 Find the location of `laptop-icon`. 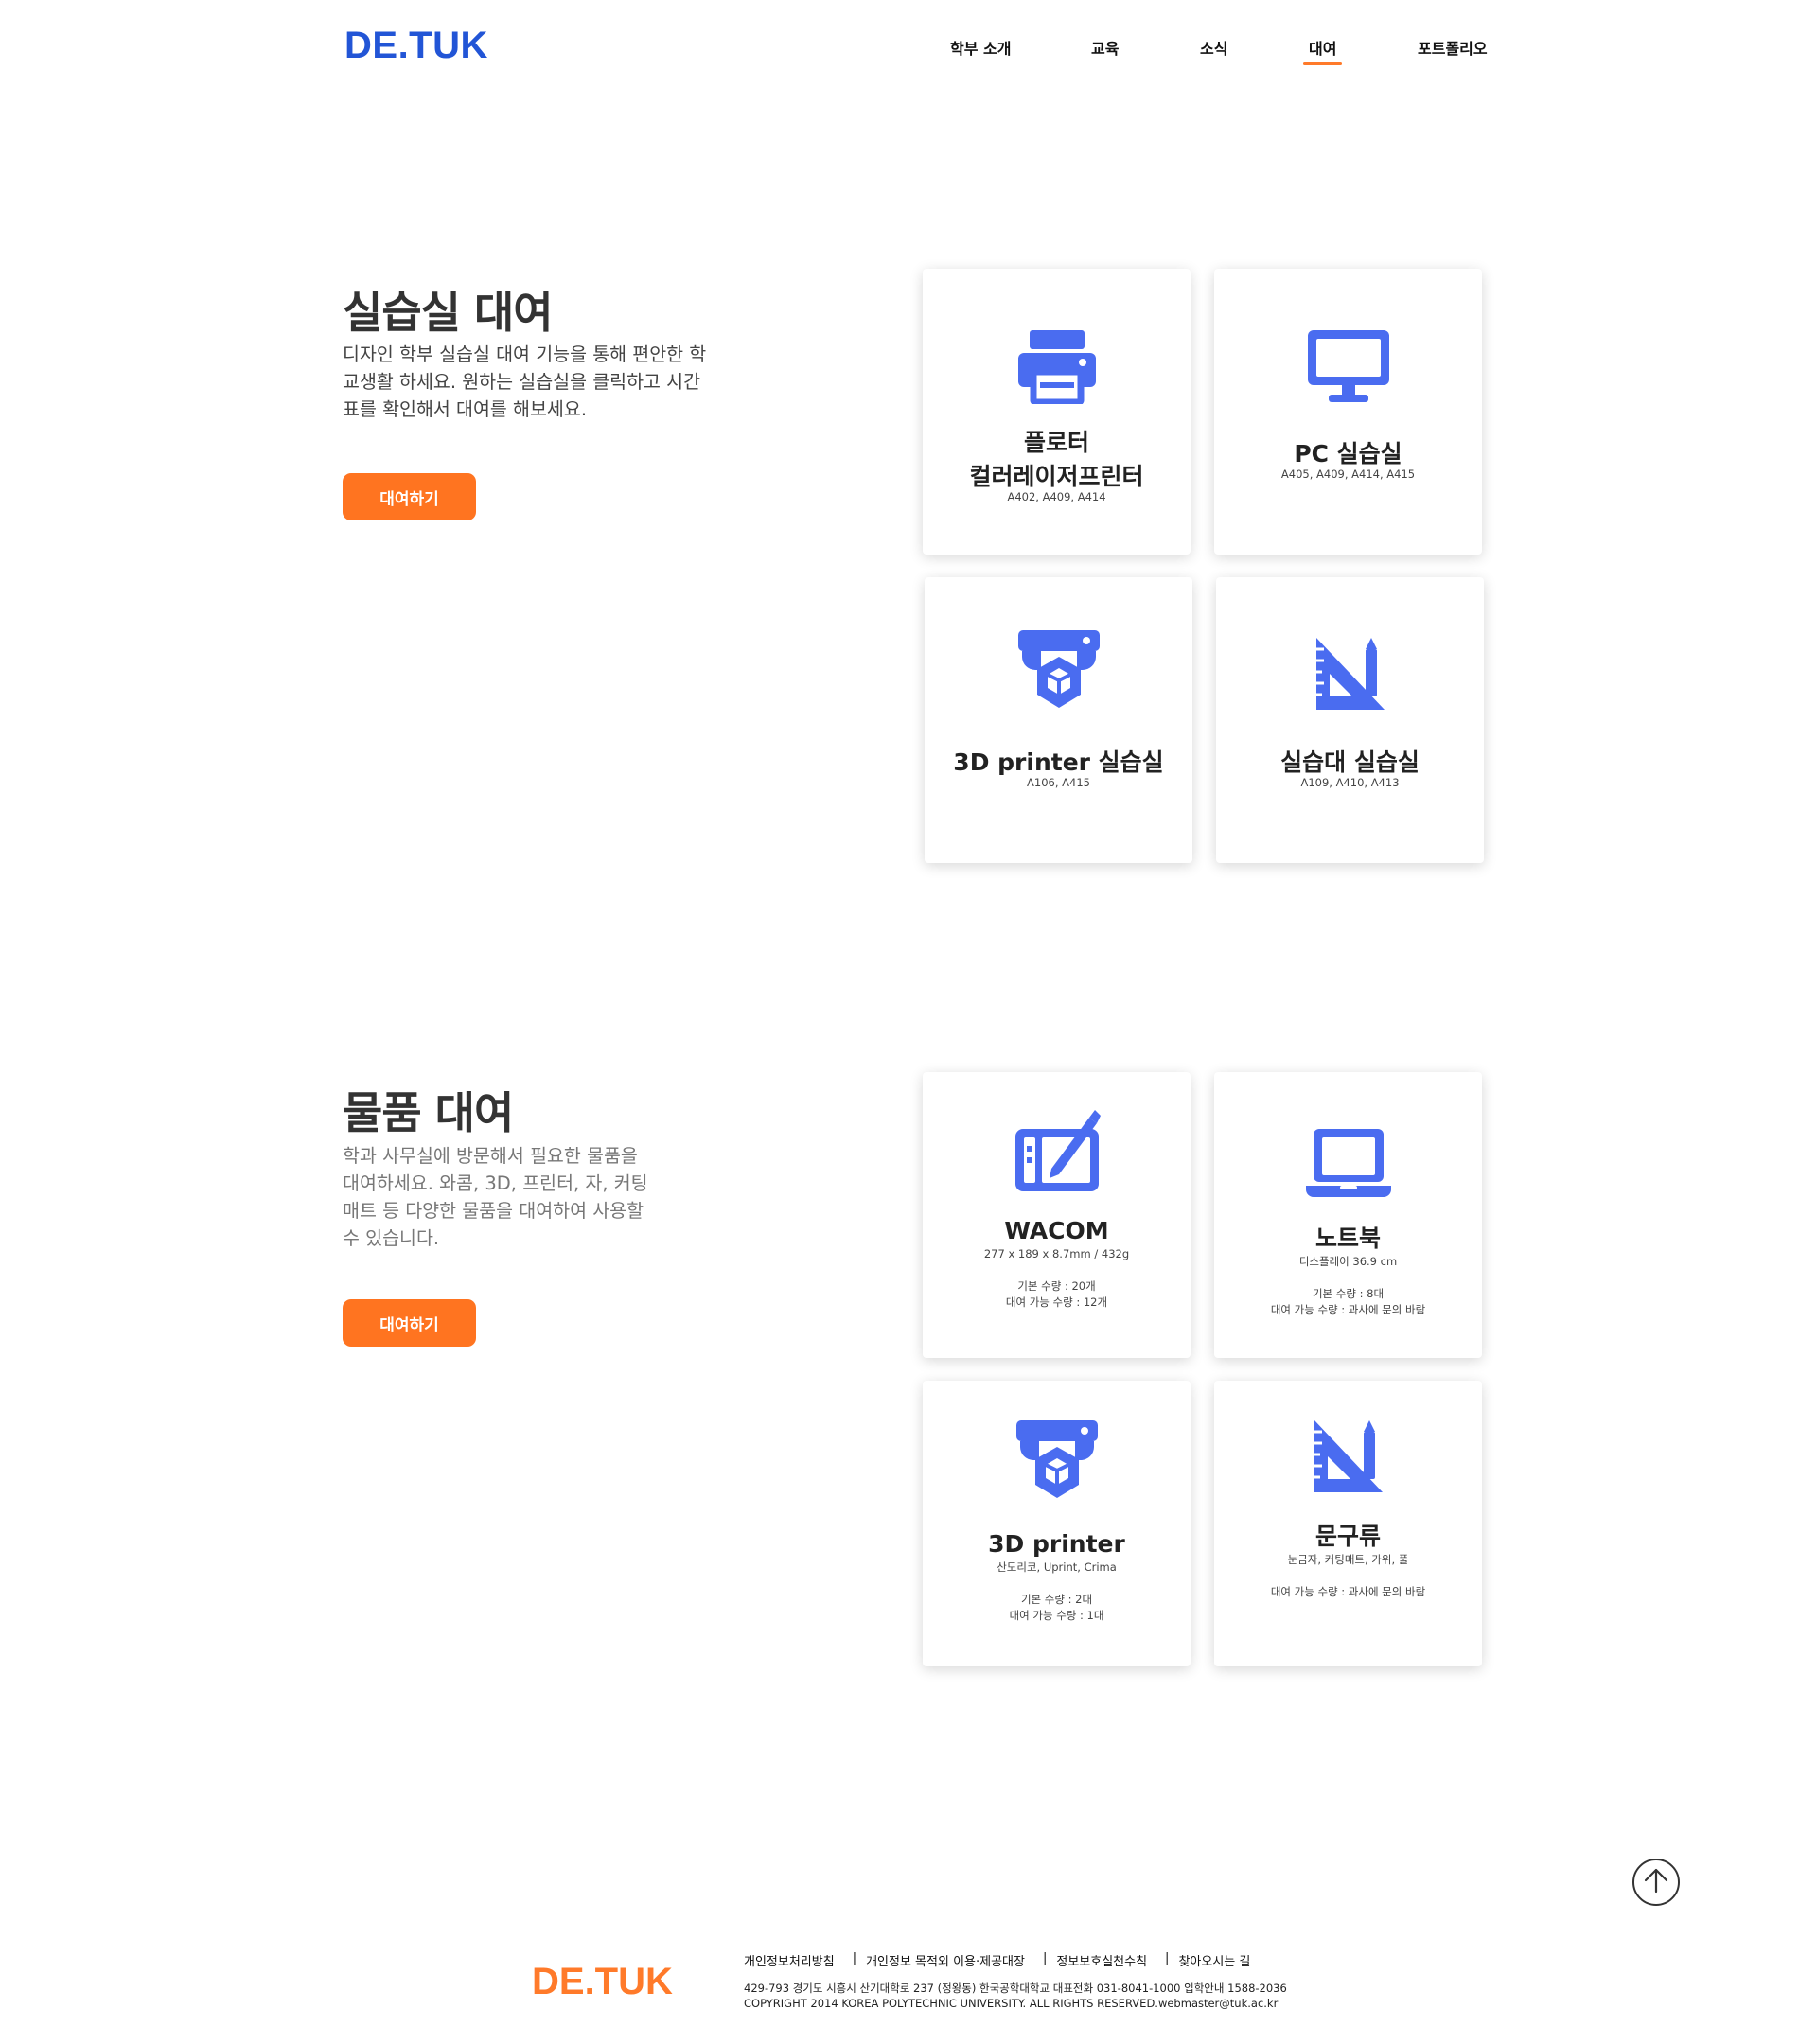

laptop-icon is located at coordinates (1348, 1163).